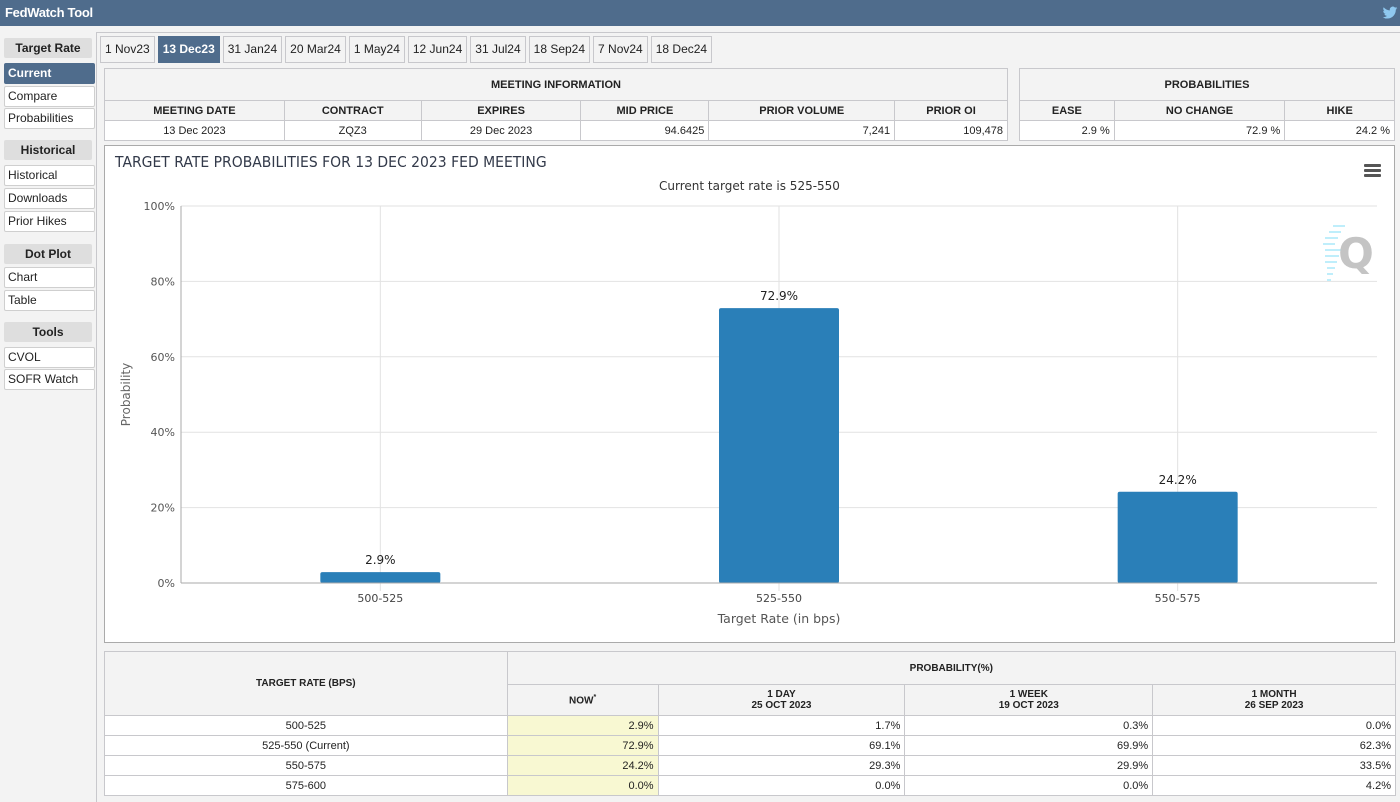  What do you see at coordinates (376, 49) in the screenshot?
I see `tab-1-may24: 1 May24` at bounding box center [376, 49].